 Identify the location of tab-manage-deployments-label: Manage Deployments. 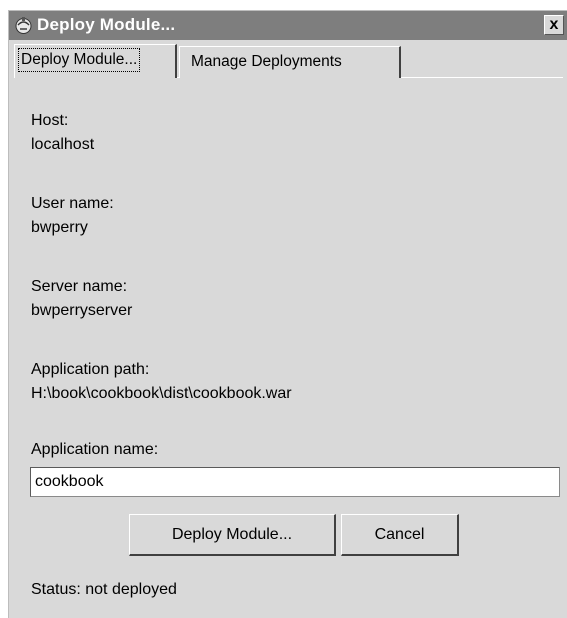
(266, 61).